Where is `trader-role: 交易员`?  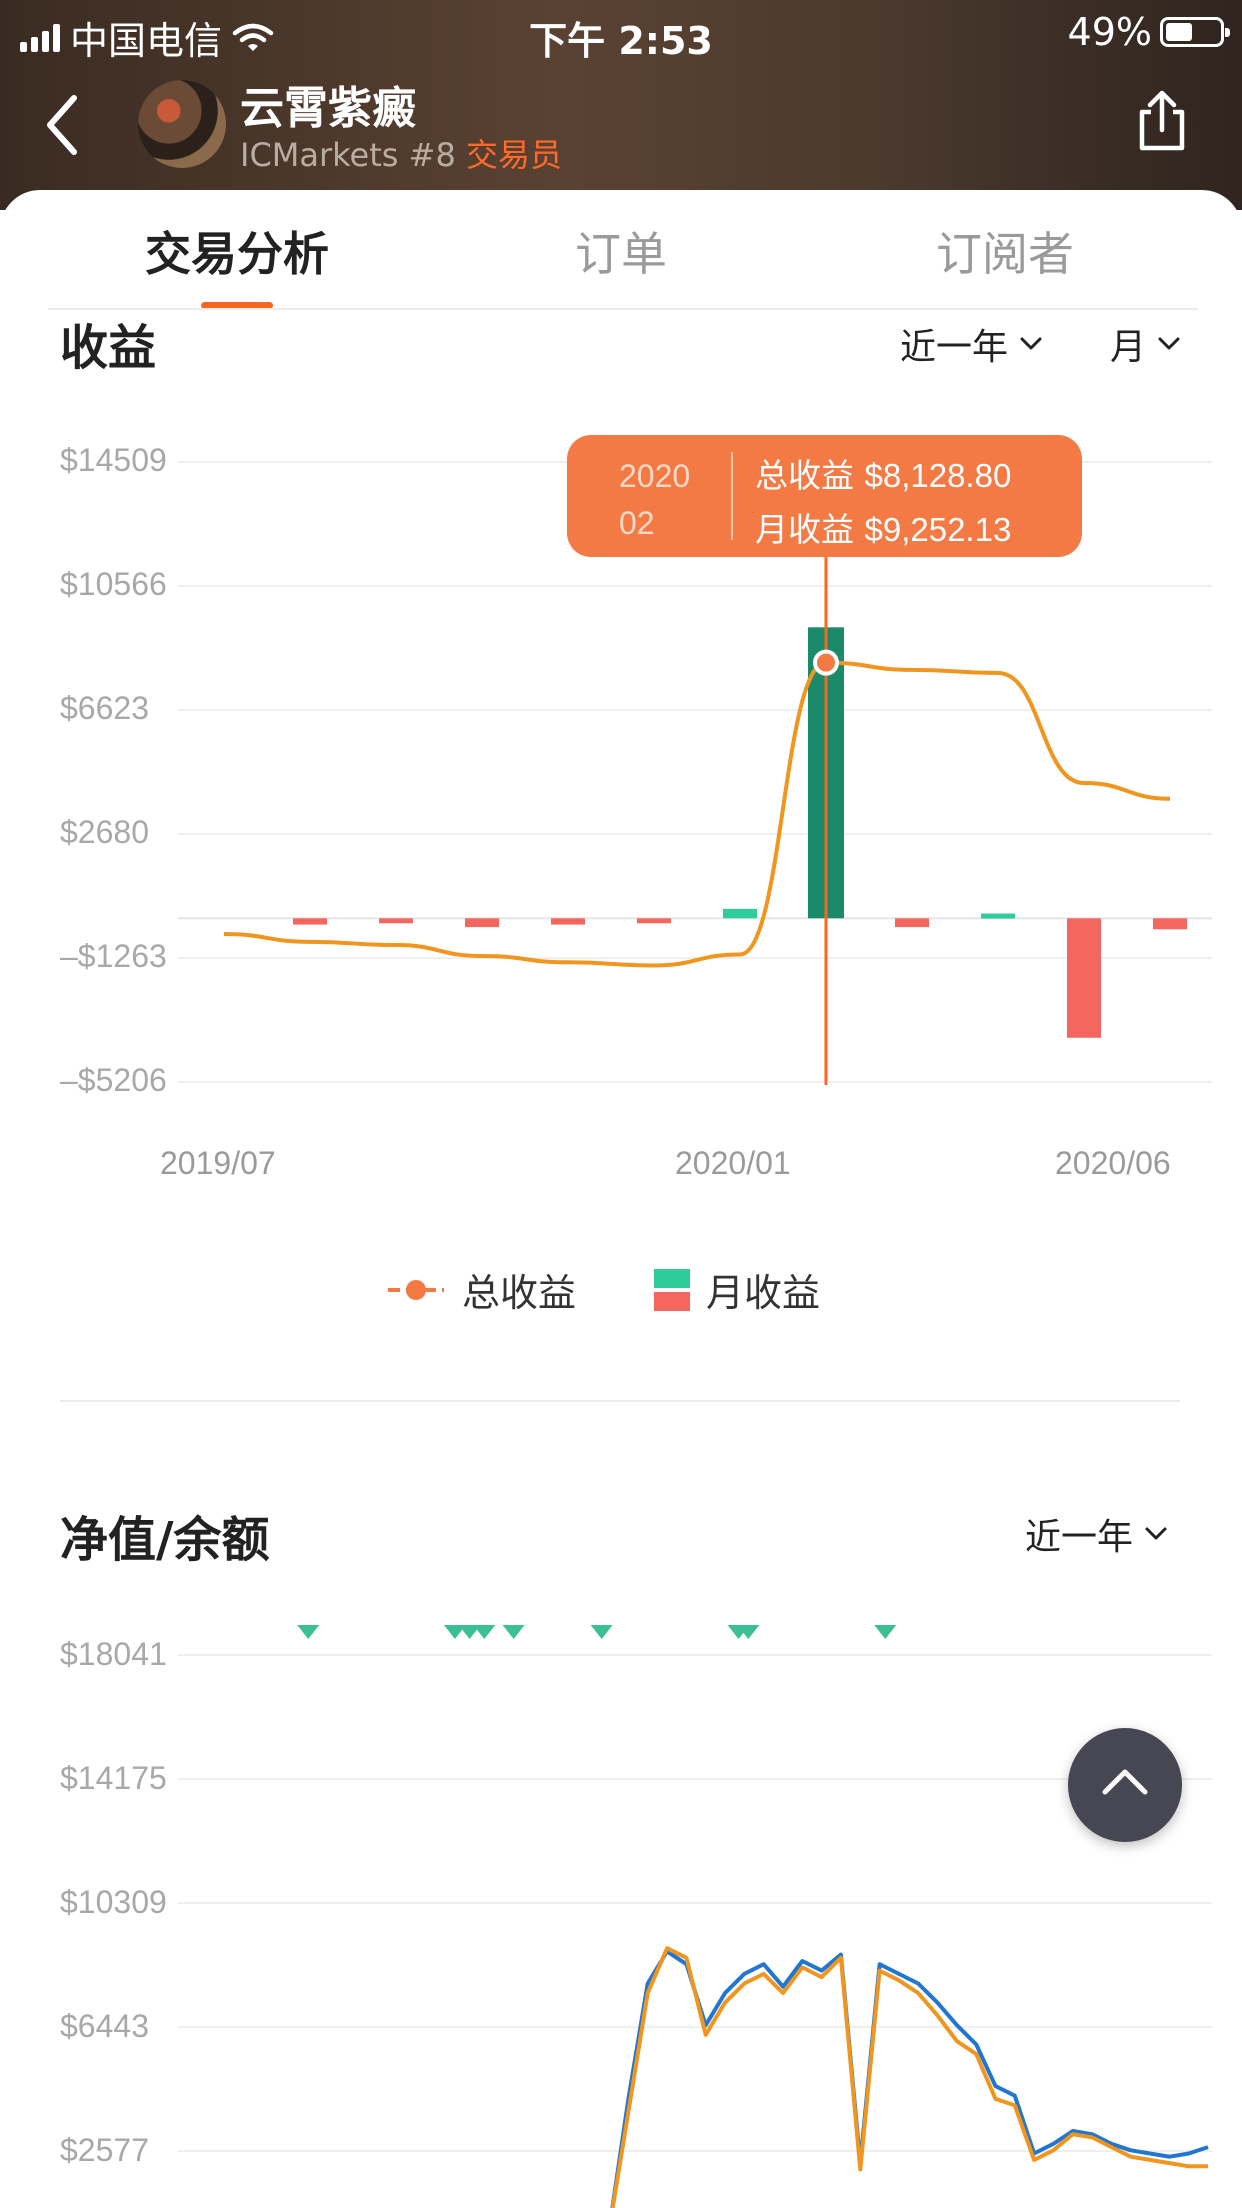
trader-role: 交易员 is located at coordinates (513, 155).